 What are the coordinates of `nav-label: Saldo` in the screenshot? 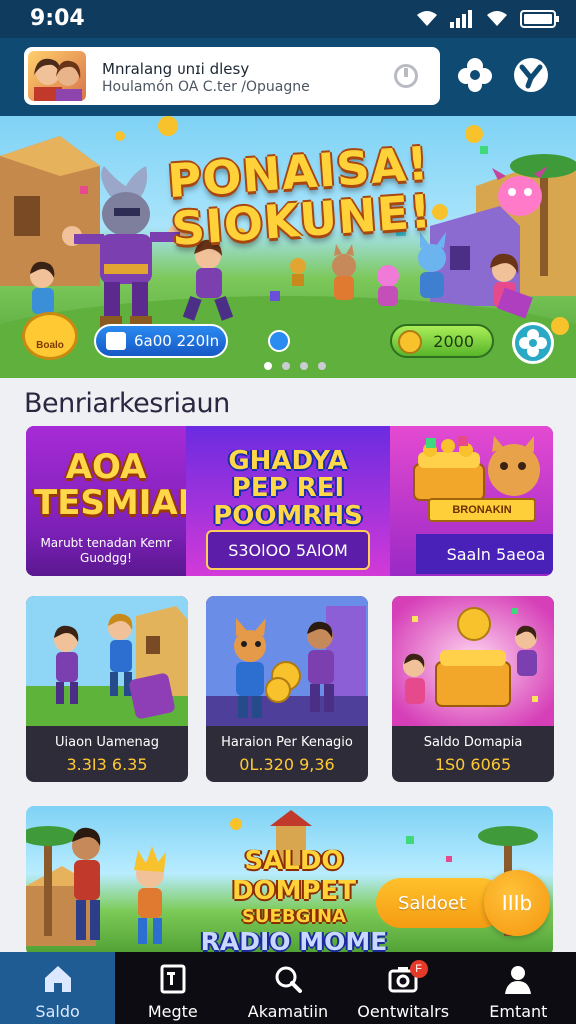 It's located at (57, 1011).